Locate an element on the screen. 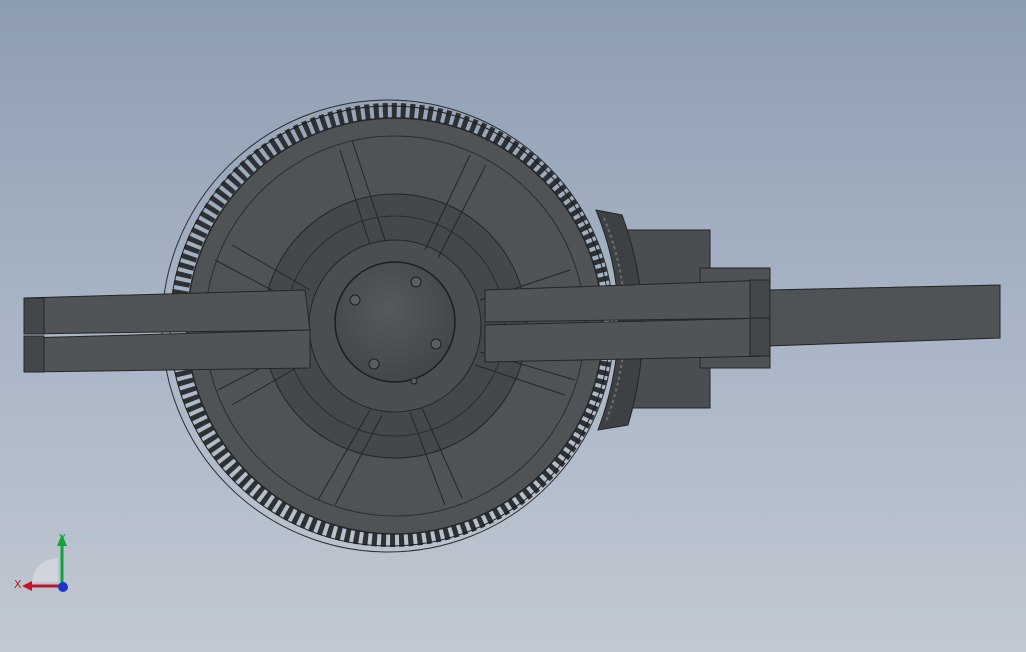  triad-plane is located at coordinates (45, 570).